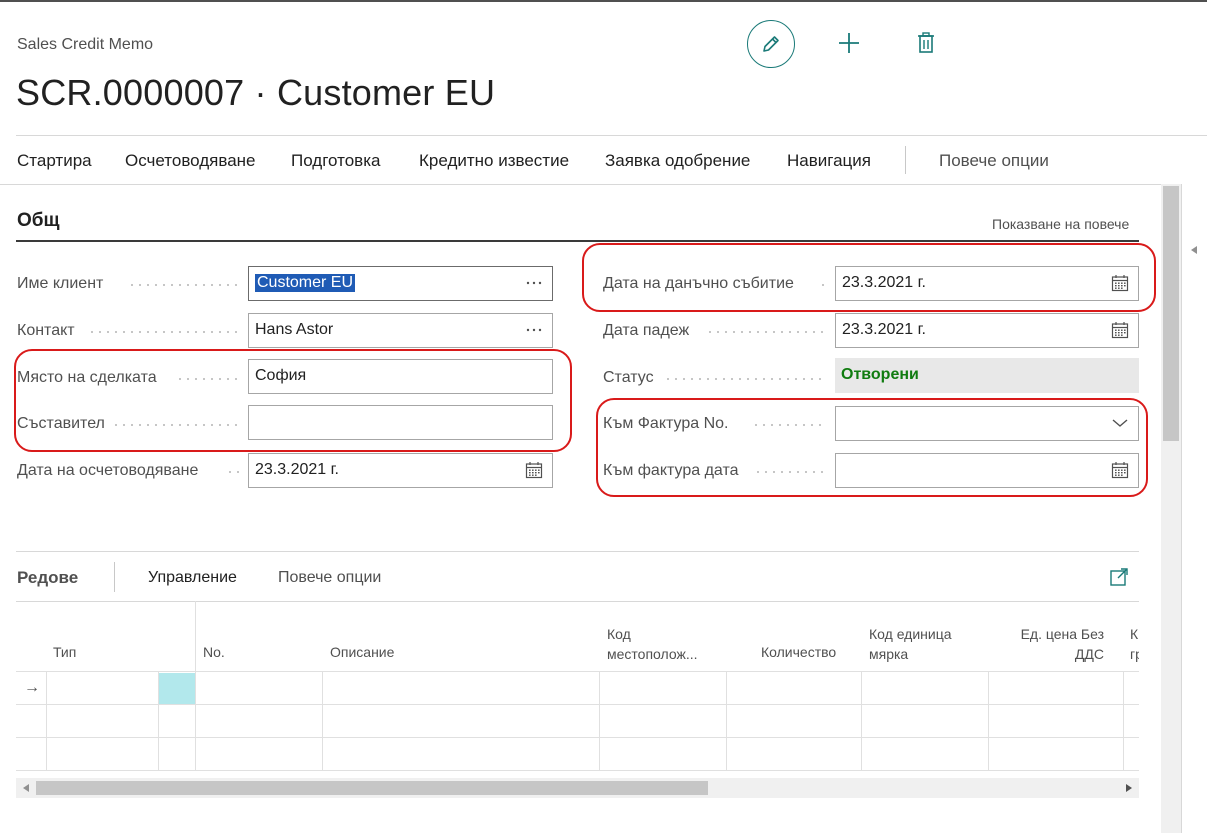 Image resolution: width=1207 pixels, height=833 pixels. Describe the element at coordinates (869, 277) in the screenshot. I see `highlight-tax-event-date` at that location.